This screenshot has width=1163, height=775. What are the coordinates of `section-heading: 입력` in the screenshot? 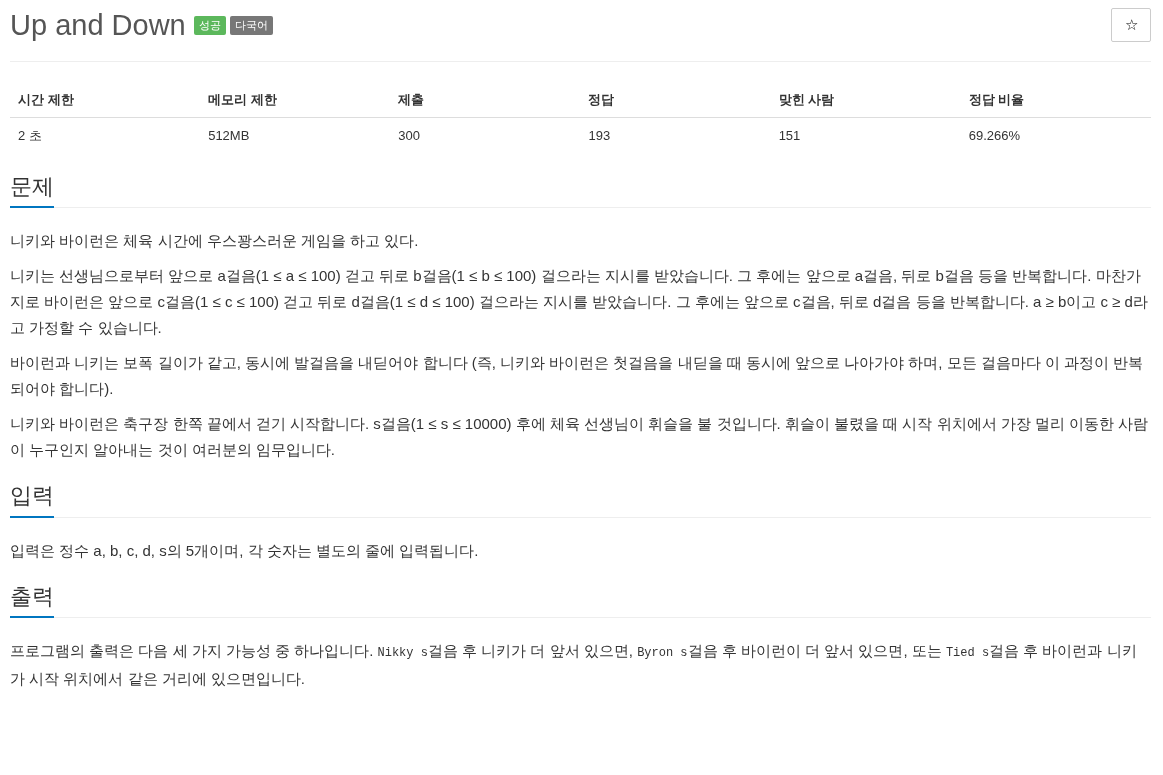 It's located at (32, 500).